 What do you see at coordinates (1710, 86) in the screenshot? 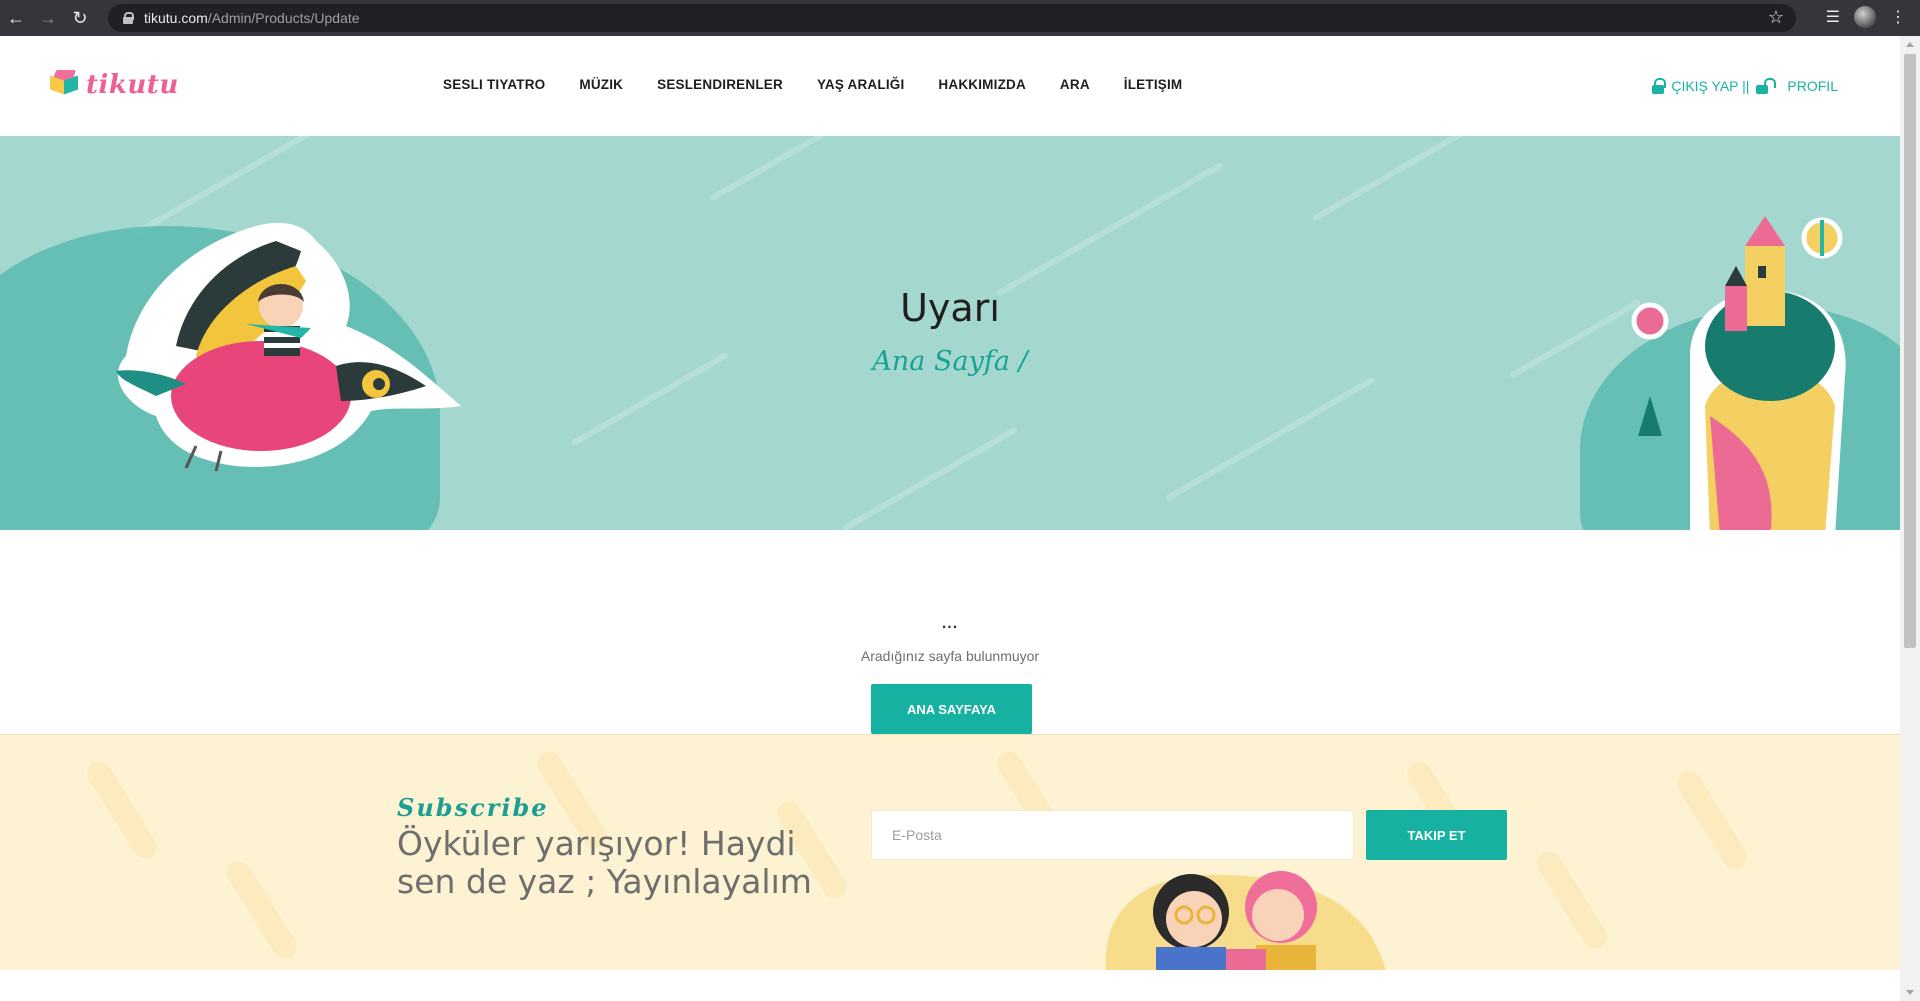
I see `logout-link: ÇIKIŞ YAP ||` at bounding box center [1710, 86].